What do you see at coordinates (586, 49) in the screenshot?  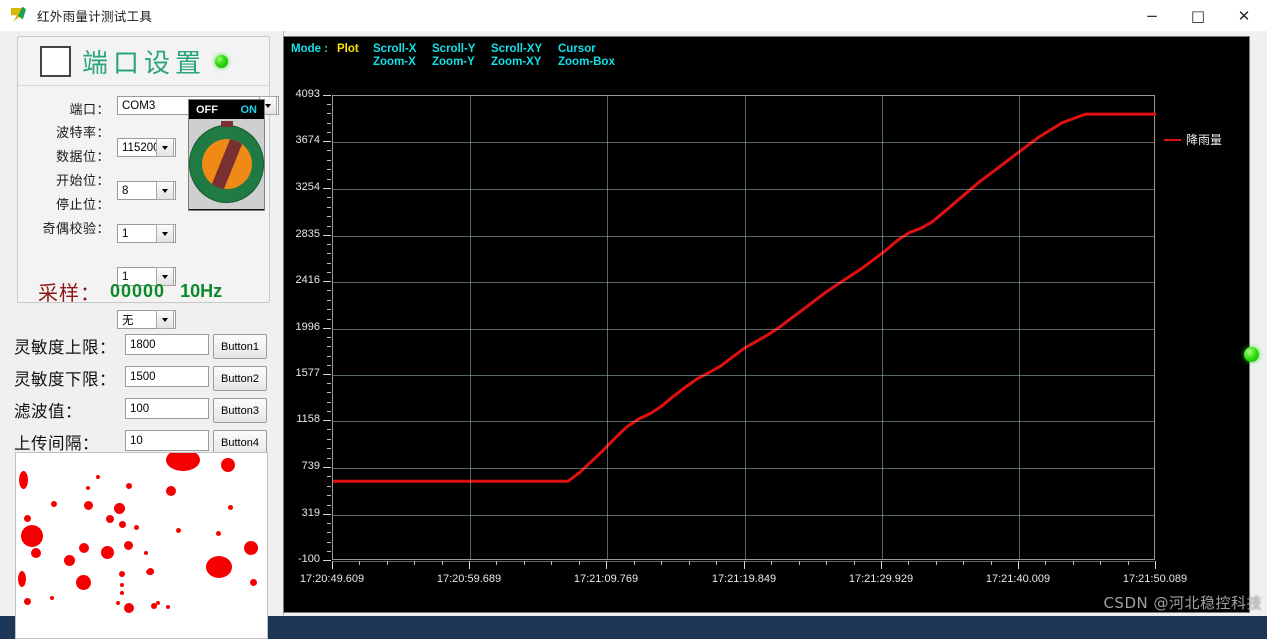 I see `menu-cursor: Cursor` at bounding box center [586, 49].